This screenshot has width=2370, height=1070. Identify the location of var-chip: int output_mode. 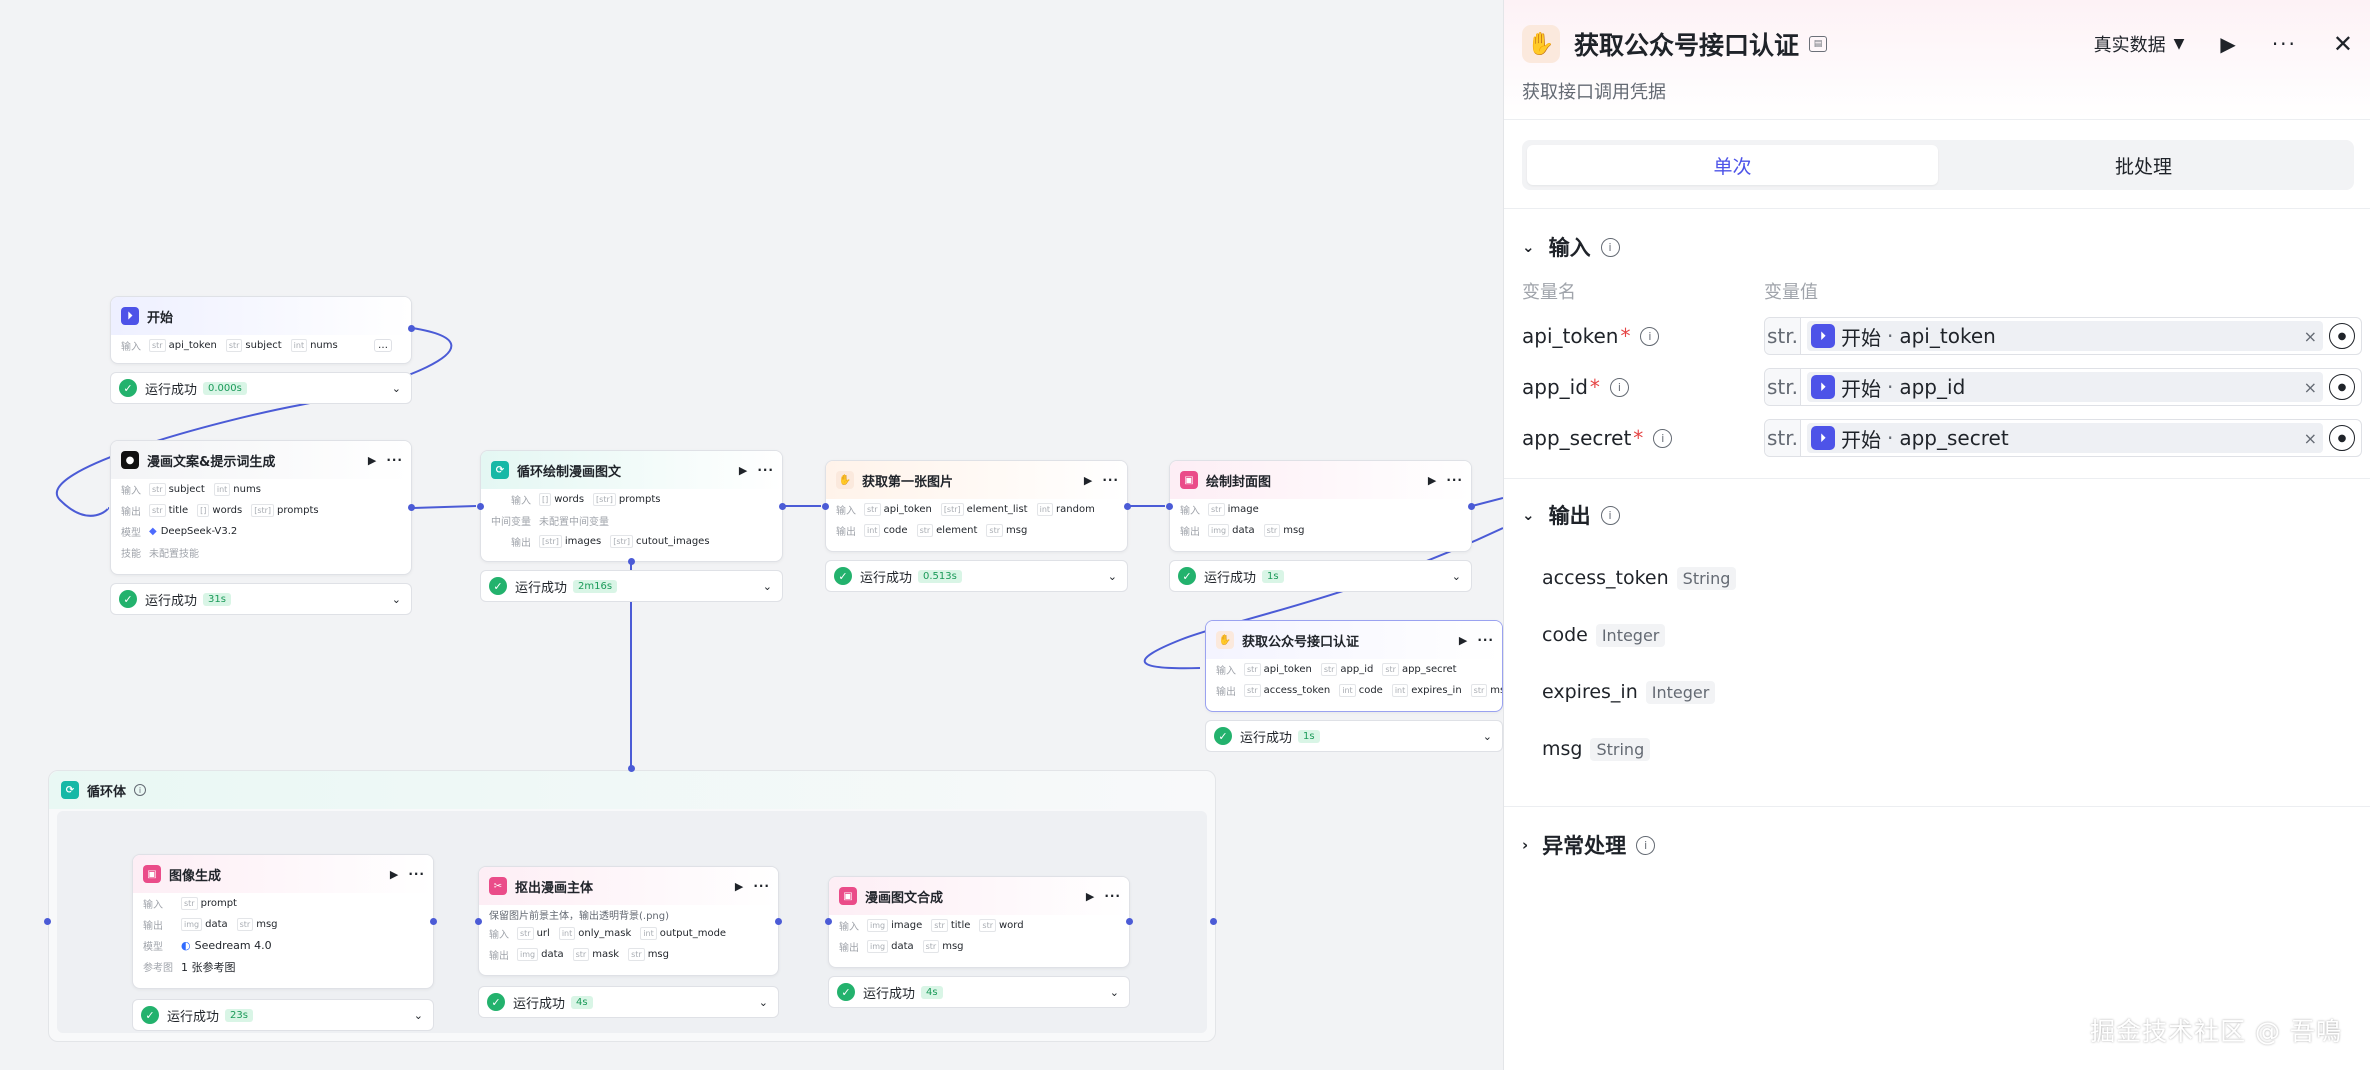
(683, 933).